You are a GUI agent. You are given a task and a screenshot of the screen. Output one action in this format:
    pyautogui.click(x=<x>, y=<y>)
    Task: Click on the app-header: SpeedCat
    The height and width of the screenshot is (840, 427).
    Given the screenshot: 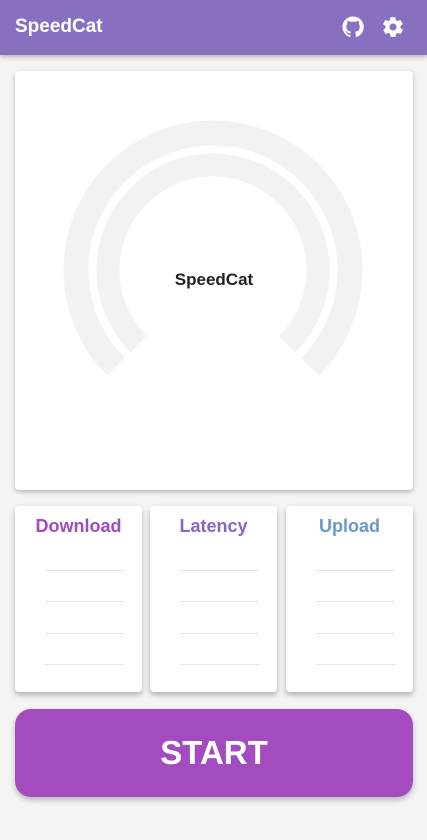 What is the action you would take?
    pyautogui.click(x=213, y=27)
    